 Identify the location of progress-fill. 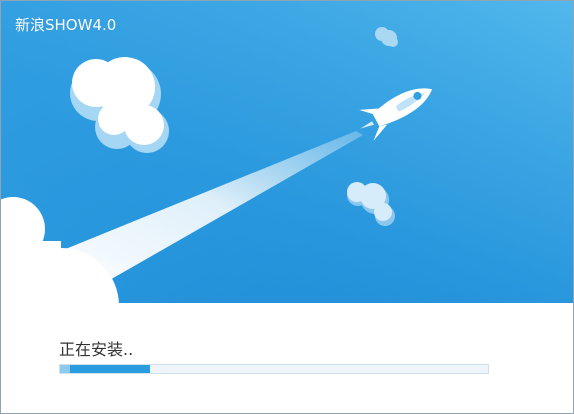
(105, 369).